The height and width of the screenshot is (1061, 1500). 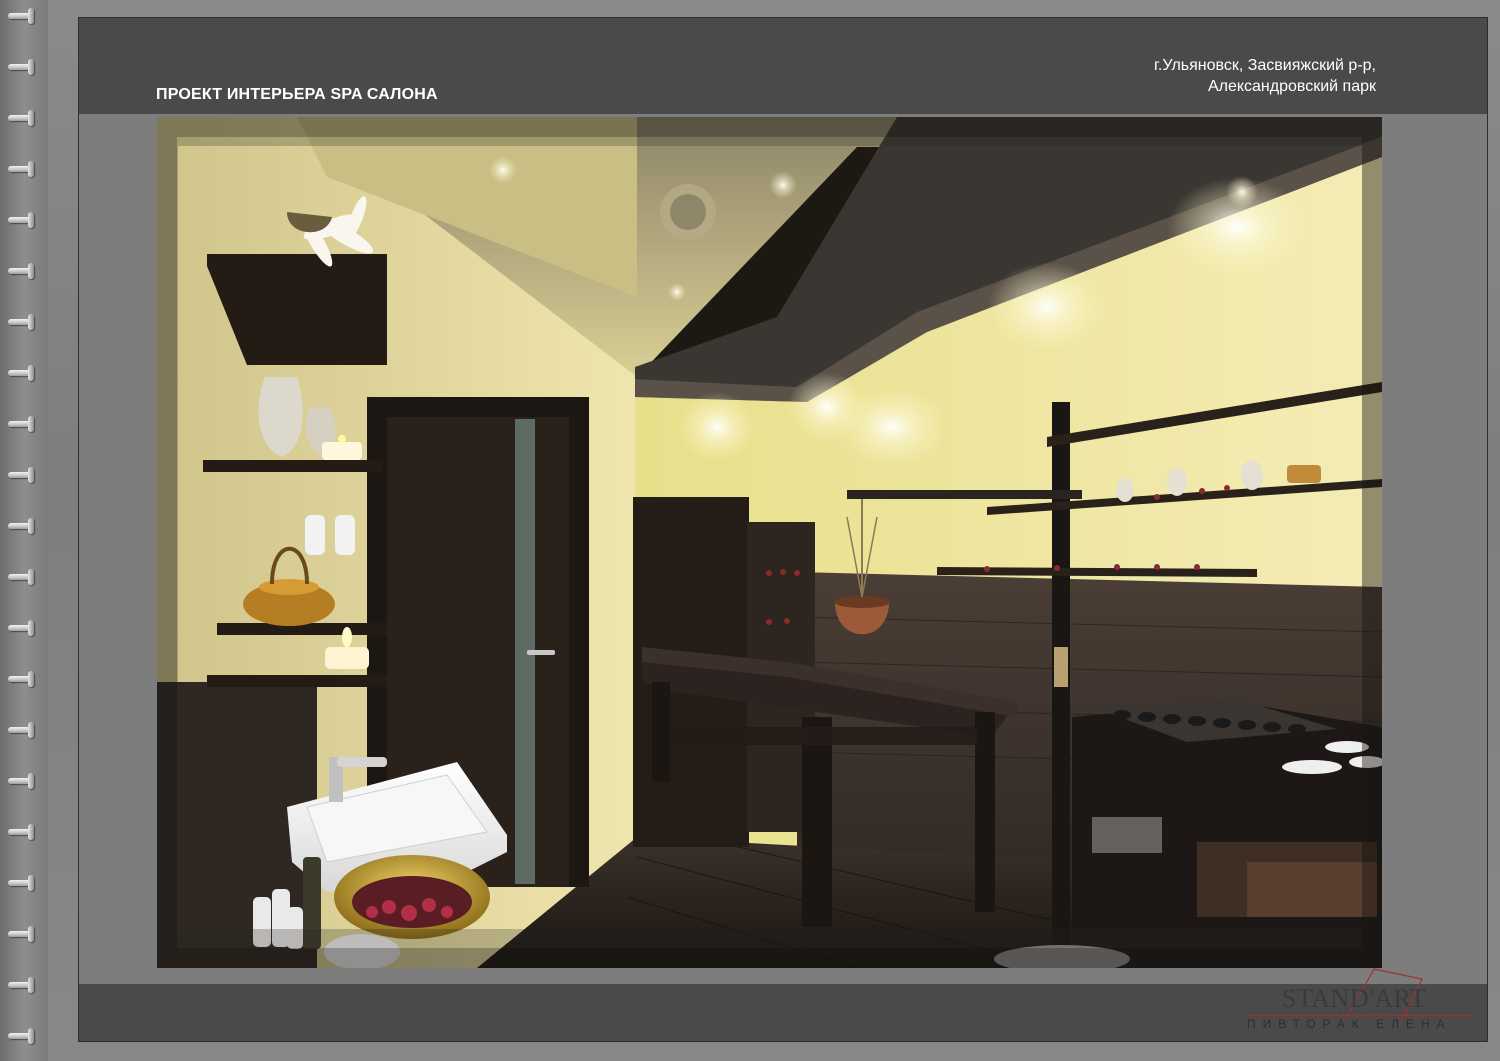 What do you see at coordinates (1349, 1024) in the screenshot?
I see `logo-author: ПИВТОРАК ЕЛЕНА` at bounding box center [1349, 1024].